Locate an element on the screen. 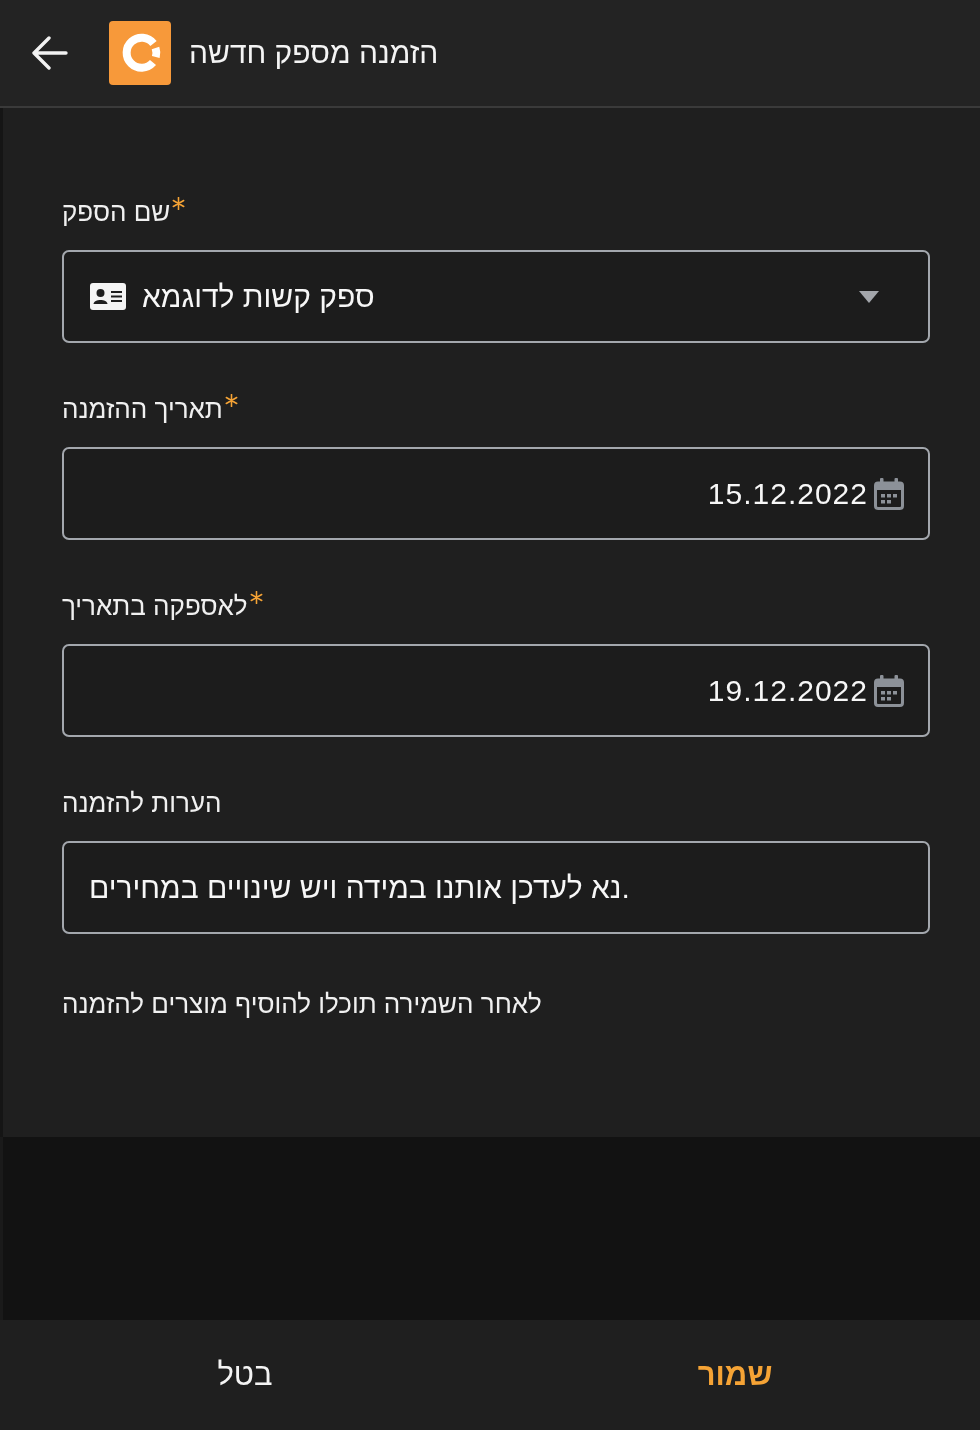 The width and height of the screenshot is (980, 1430). supplier-dropdown: ספק קשות לדוגמא is located at coordinates (496, 296).